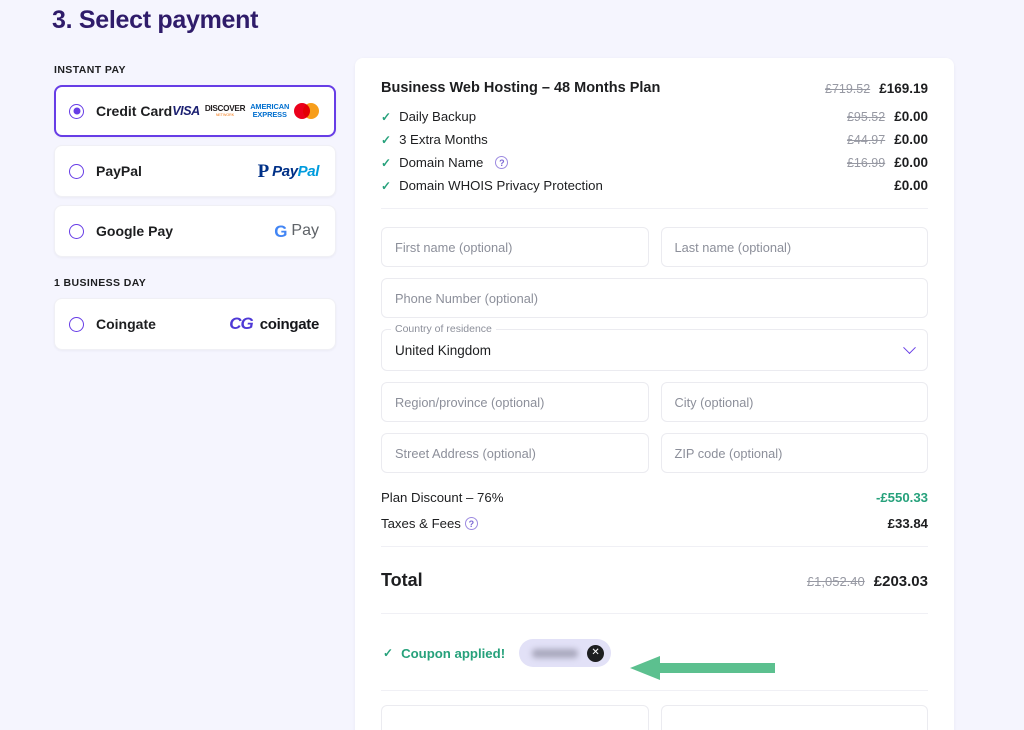 The image size is (1024, 730). What do you see at coordinates (654, 185) in the screenshot?
I see `feature-row: ✓ Domain WHOIS Privacy Protection £0.00` at bounding box center [654, 185].